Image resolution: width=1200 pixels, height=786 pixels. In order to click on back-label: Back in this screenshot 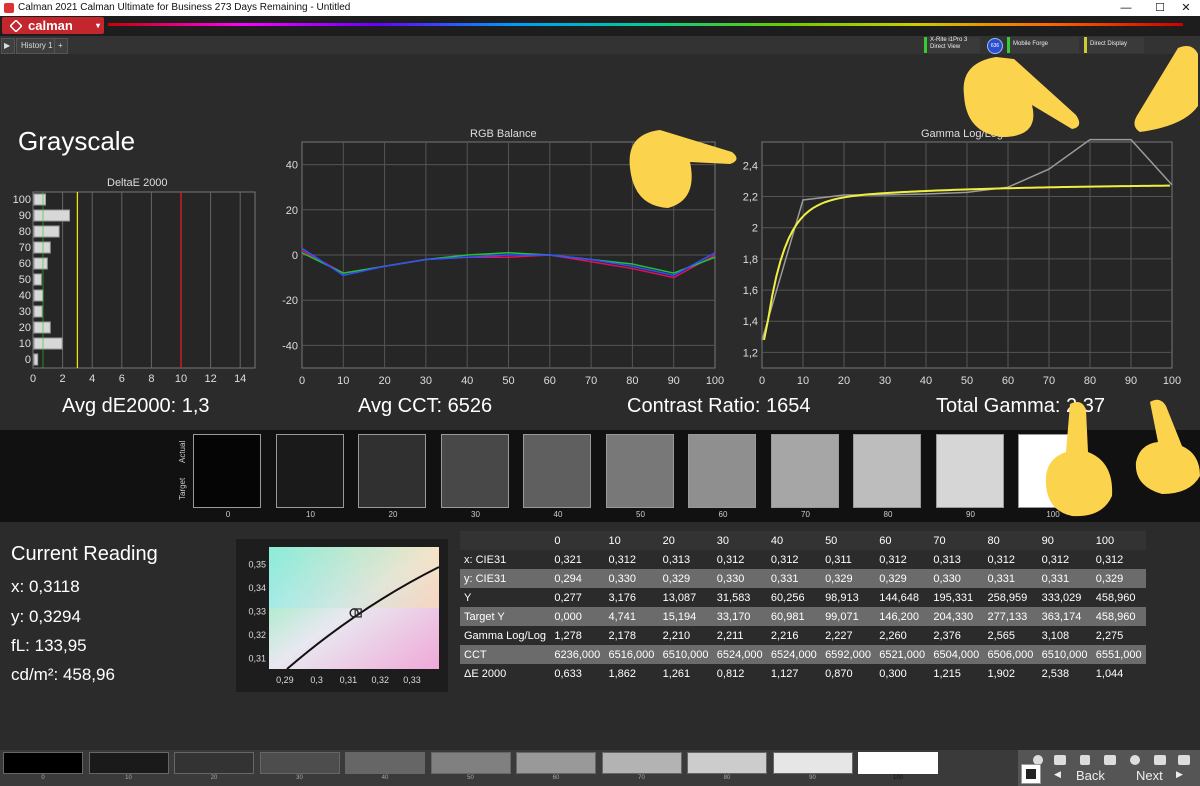, I will do `click(1090, 775)`.